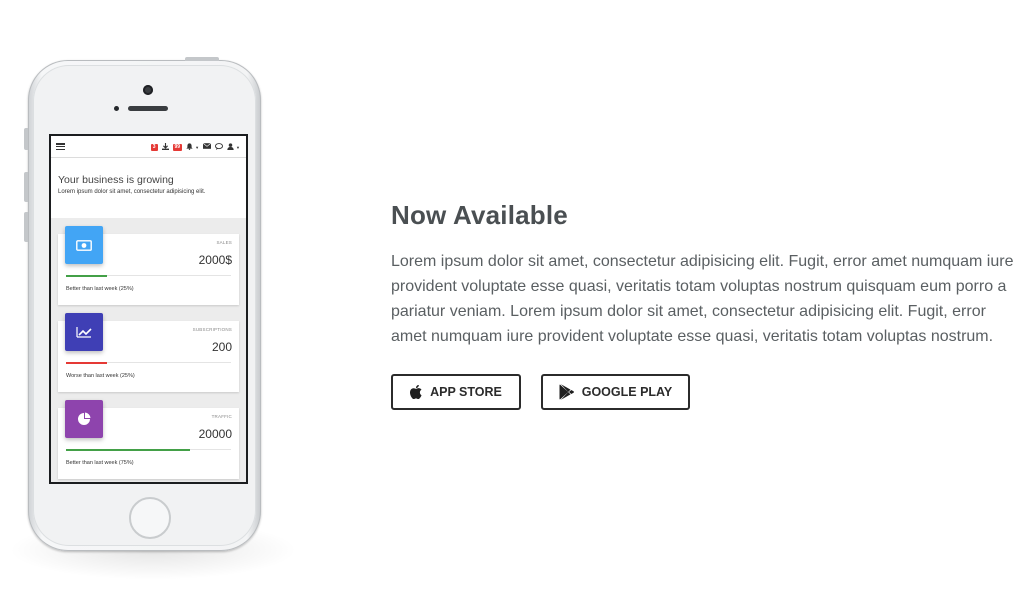 The image size is (1033, 601). Describe the element at coordinates (219, 147) in the screenshot. I see `chat-icon` at that location.